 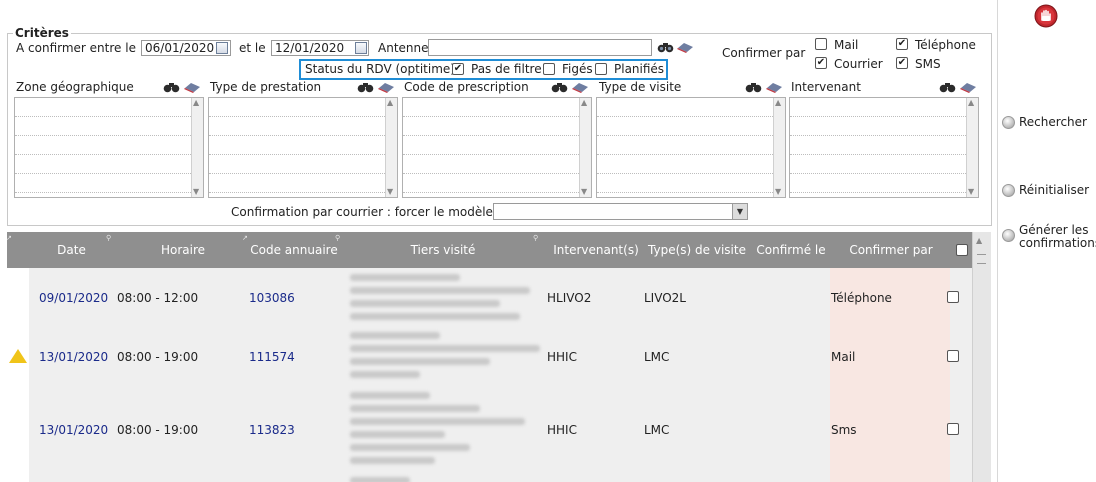 What do you see at coordinates (540, 47) in the screenshot?
I see `antenne-input` at bounding box center [540, 47].